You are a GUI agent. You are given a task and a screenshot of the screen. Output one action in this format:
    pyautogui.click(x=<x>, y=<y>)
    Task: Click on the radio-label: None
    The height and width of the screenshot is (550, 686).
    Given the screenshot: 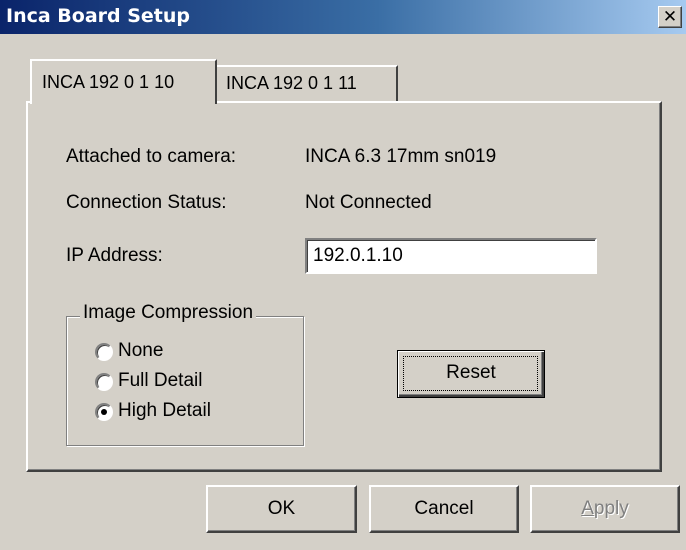 What is the action you would take?
    pyautogui.click(x=141, y=350)
    